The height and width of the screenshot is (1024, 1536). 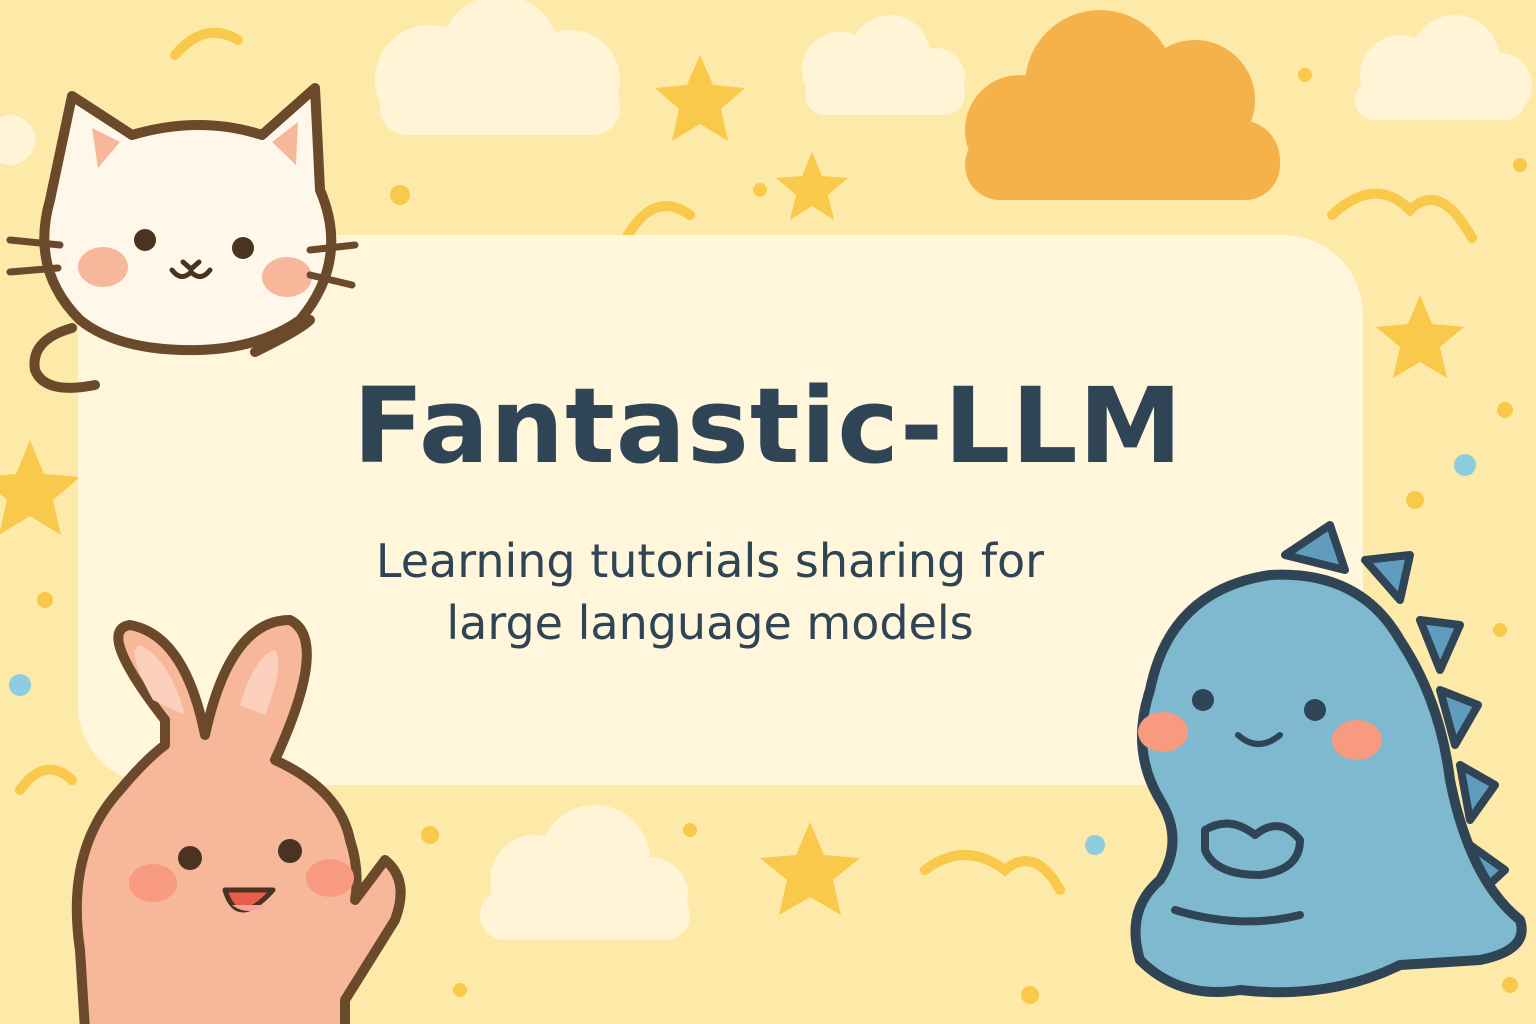 I want to click on subtitle-line-2: large language models, so click(x=710, y=623).